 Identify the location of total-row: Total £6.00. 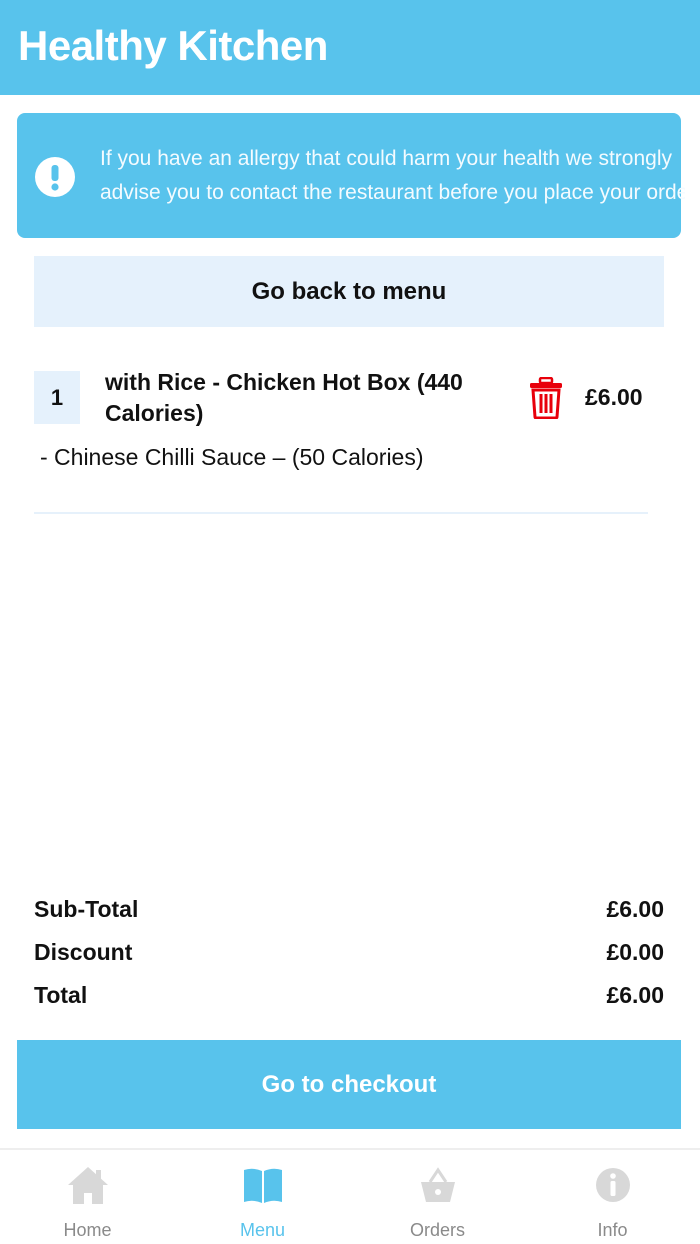
(349, 997).